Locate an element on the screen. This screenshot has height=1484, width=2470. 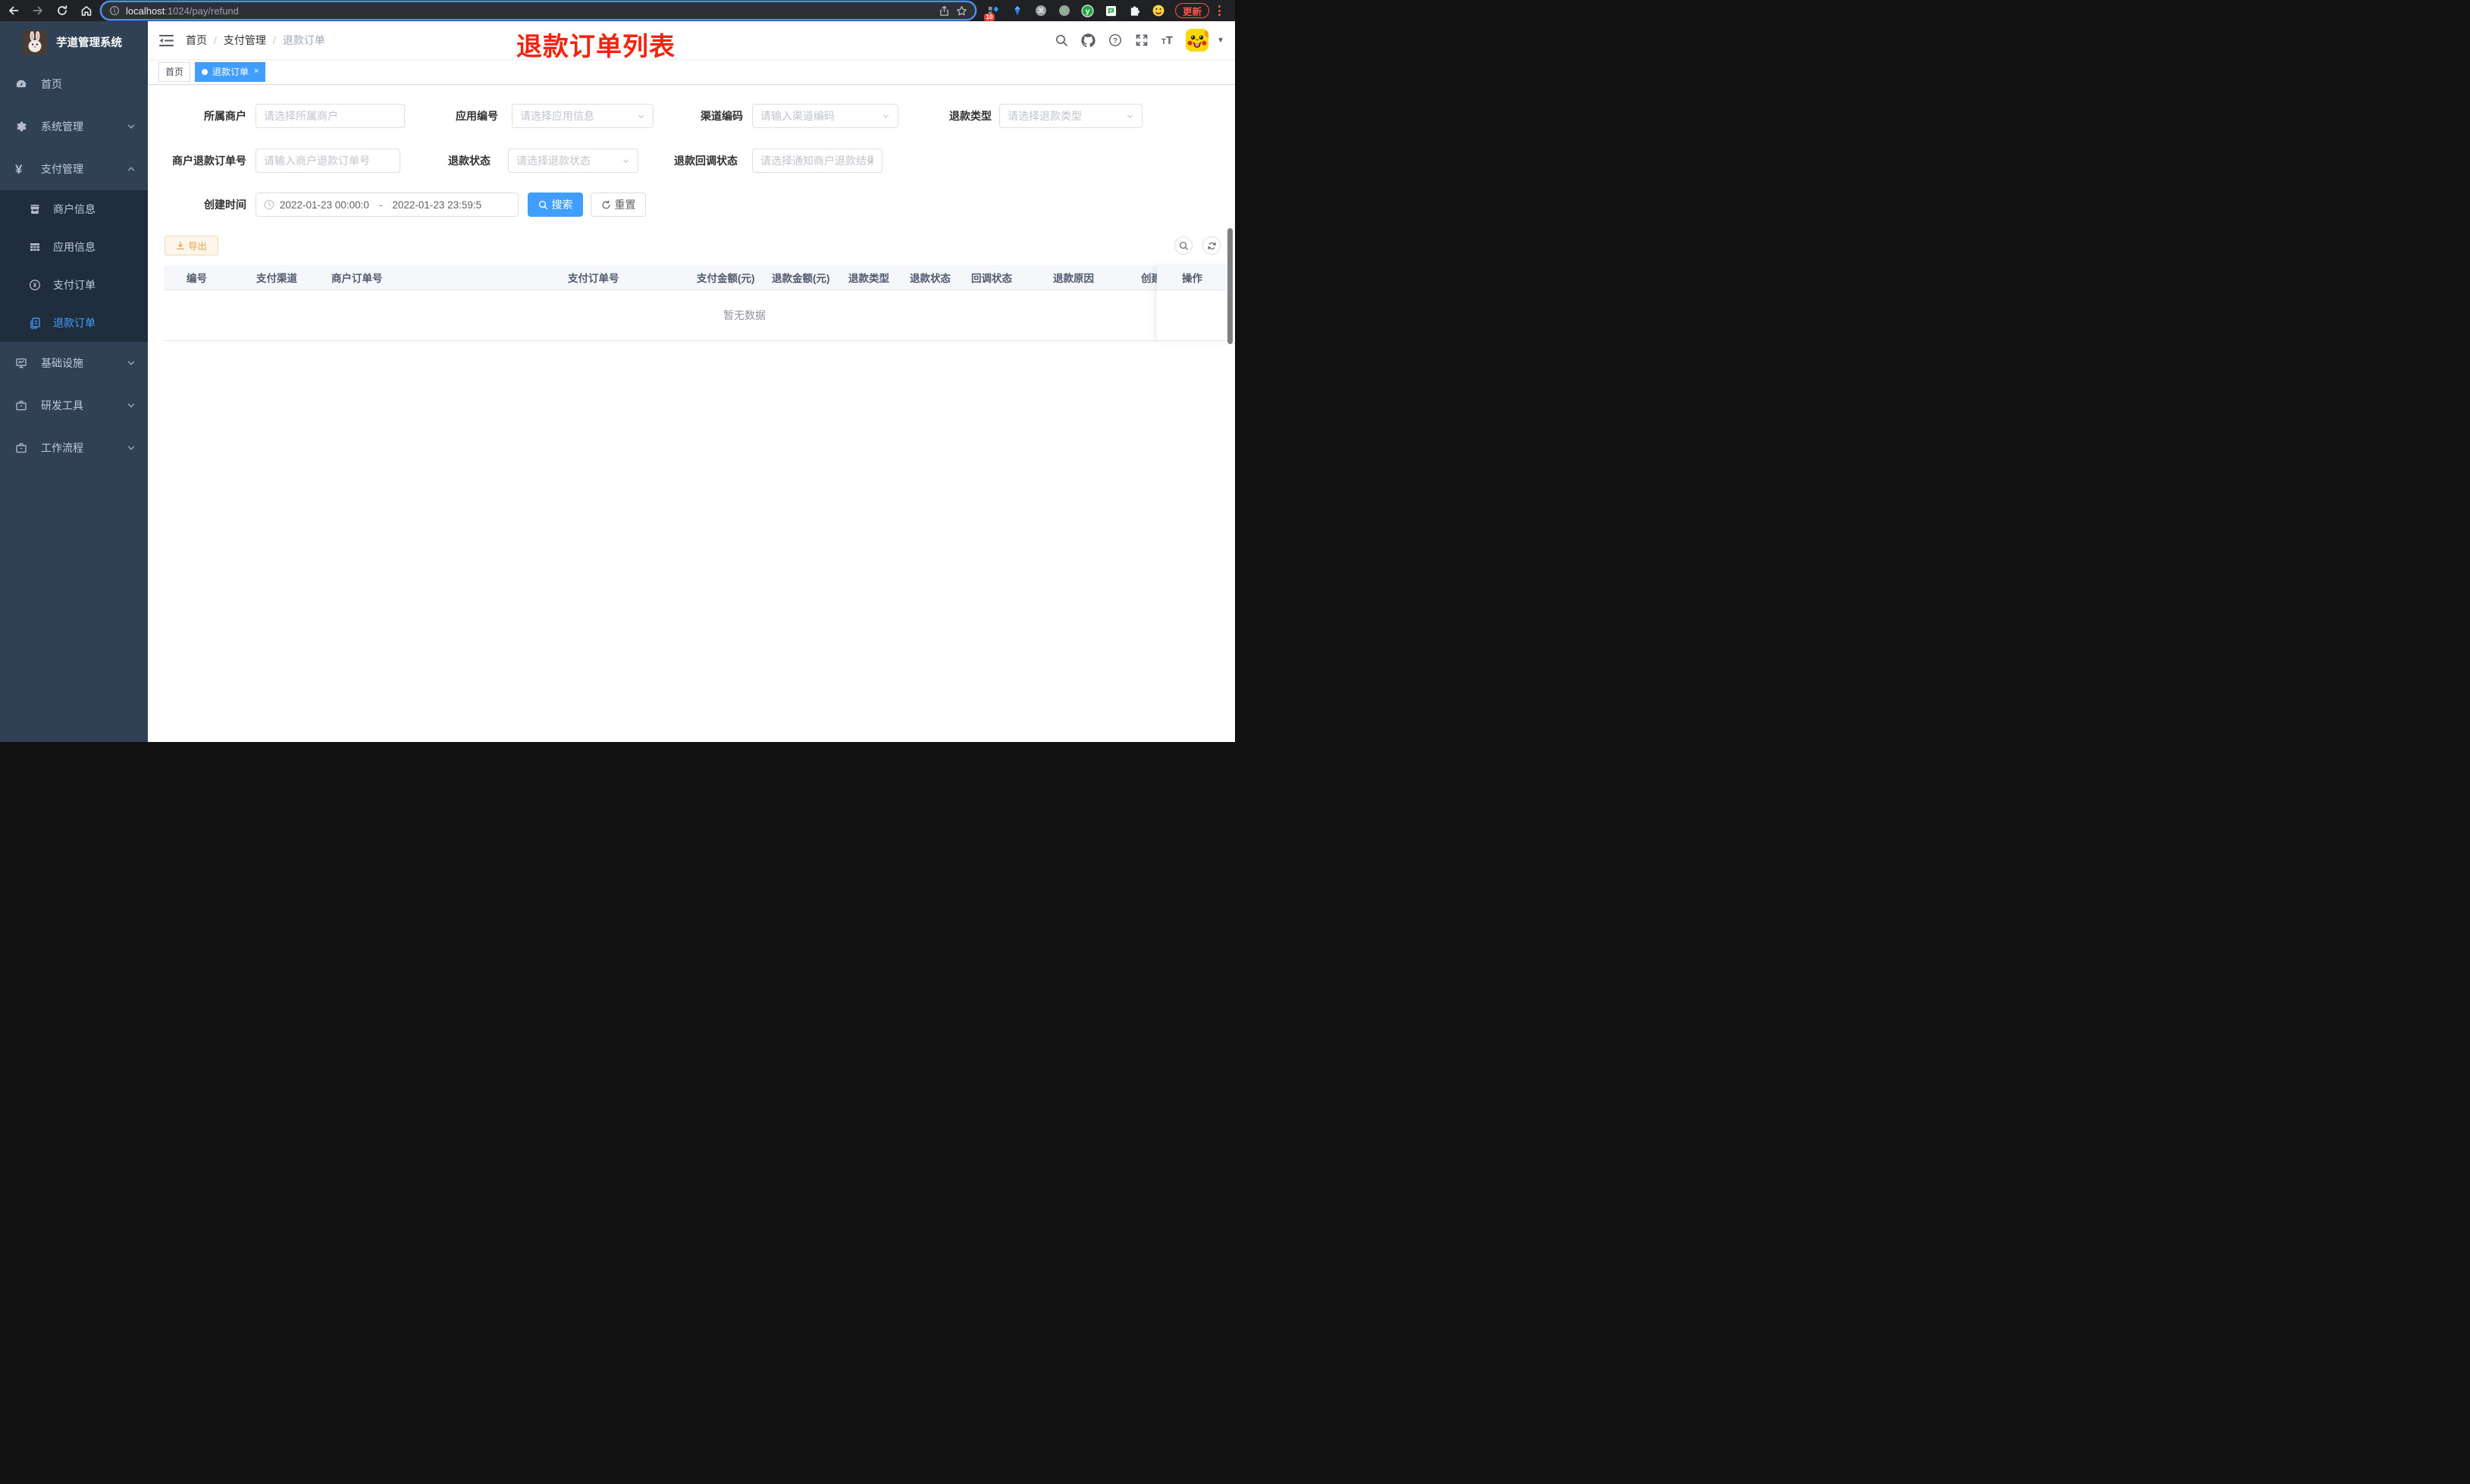
col-refund-reason: 退款原因 is located at coordinates (1073, 278).